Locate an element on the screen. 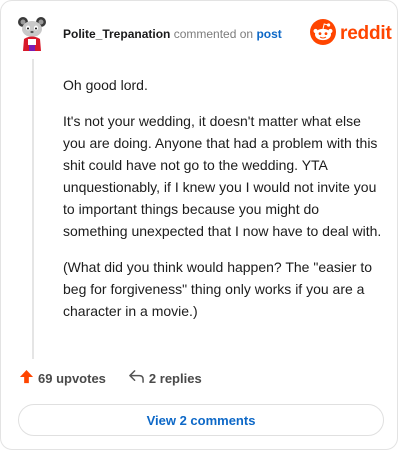 The height and width of the screenshot is (452, 400). reddit-logo: reddit is located at coordinates (351, 34).